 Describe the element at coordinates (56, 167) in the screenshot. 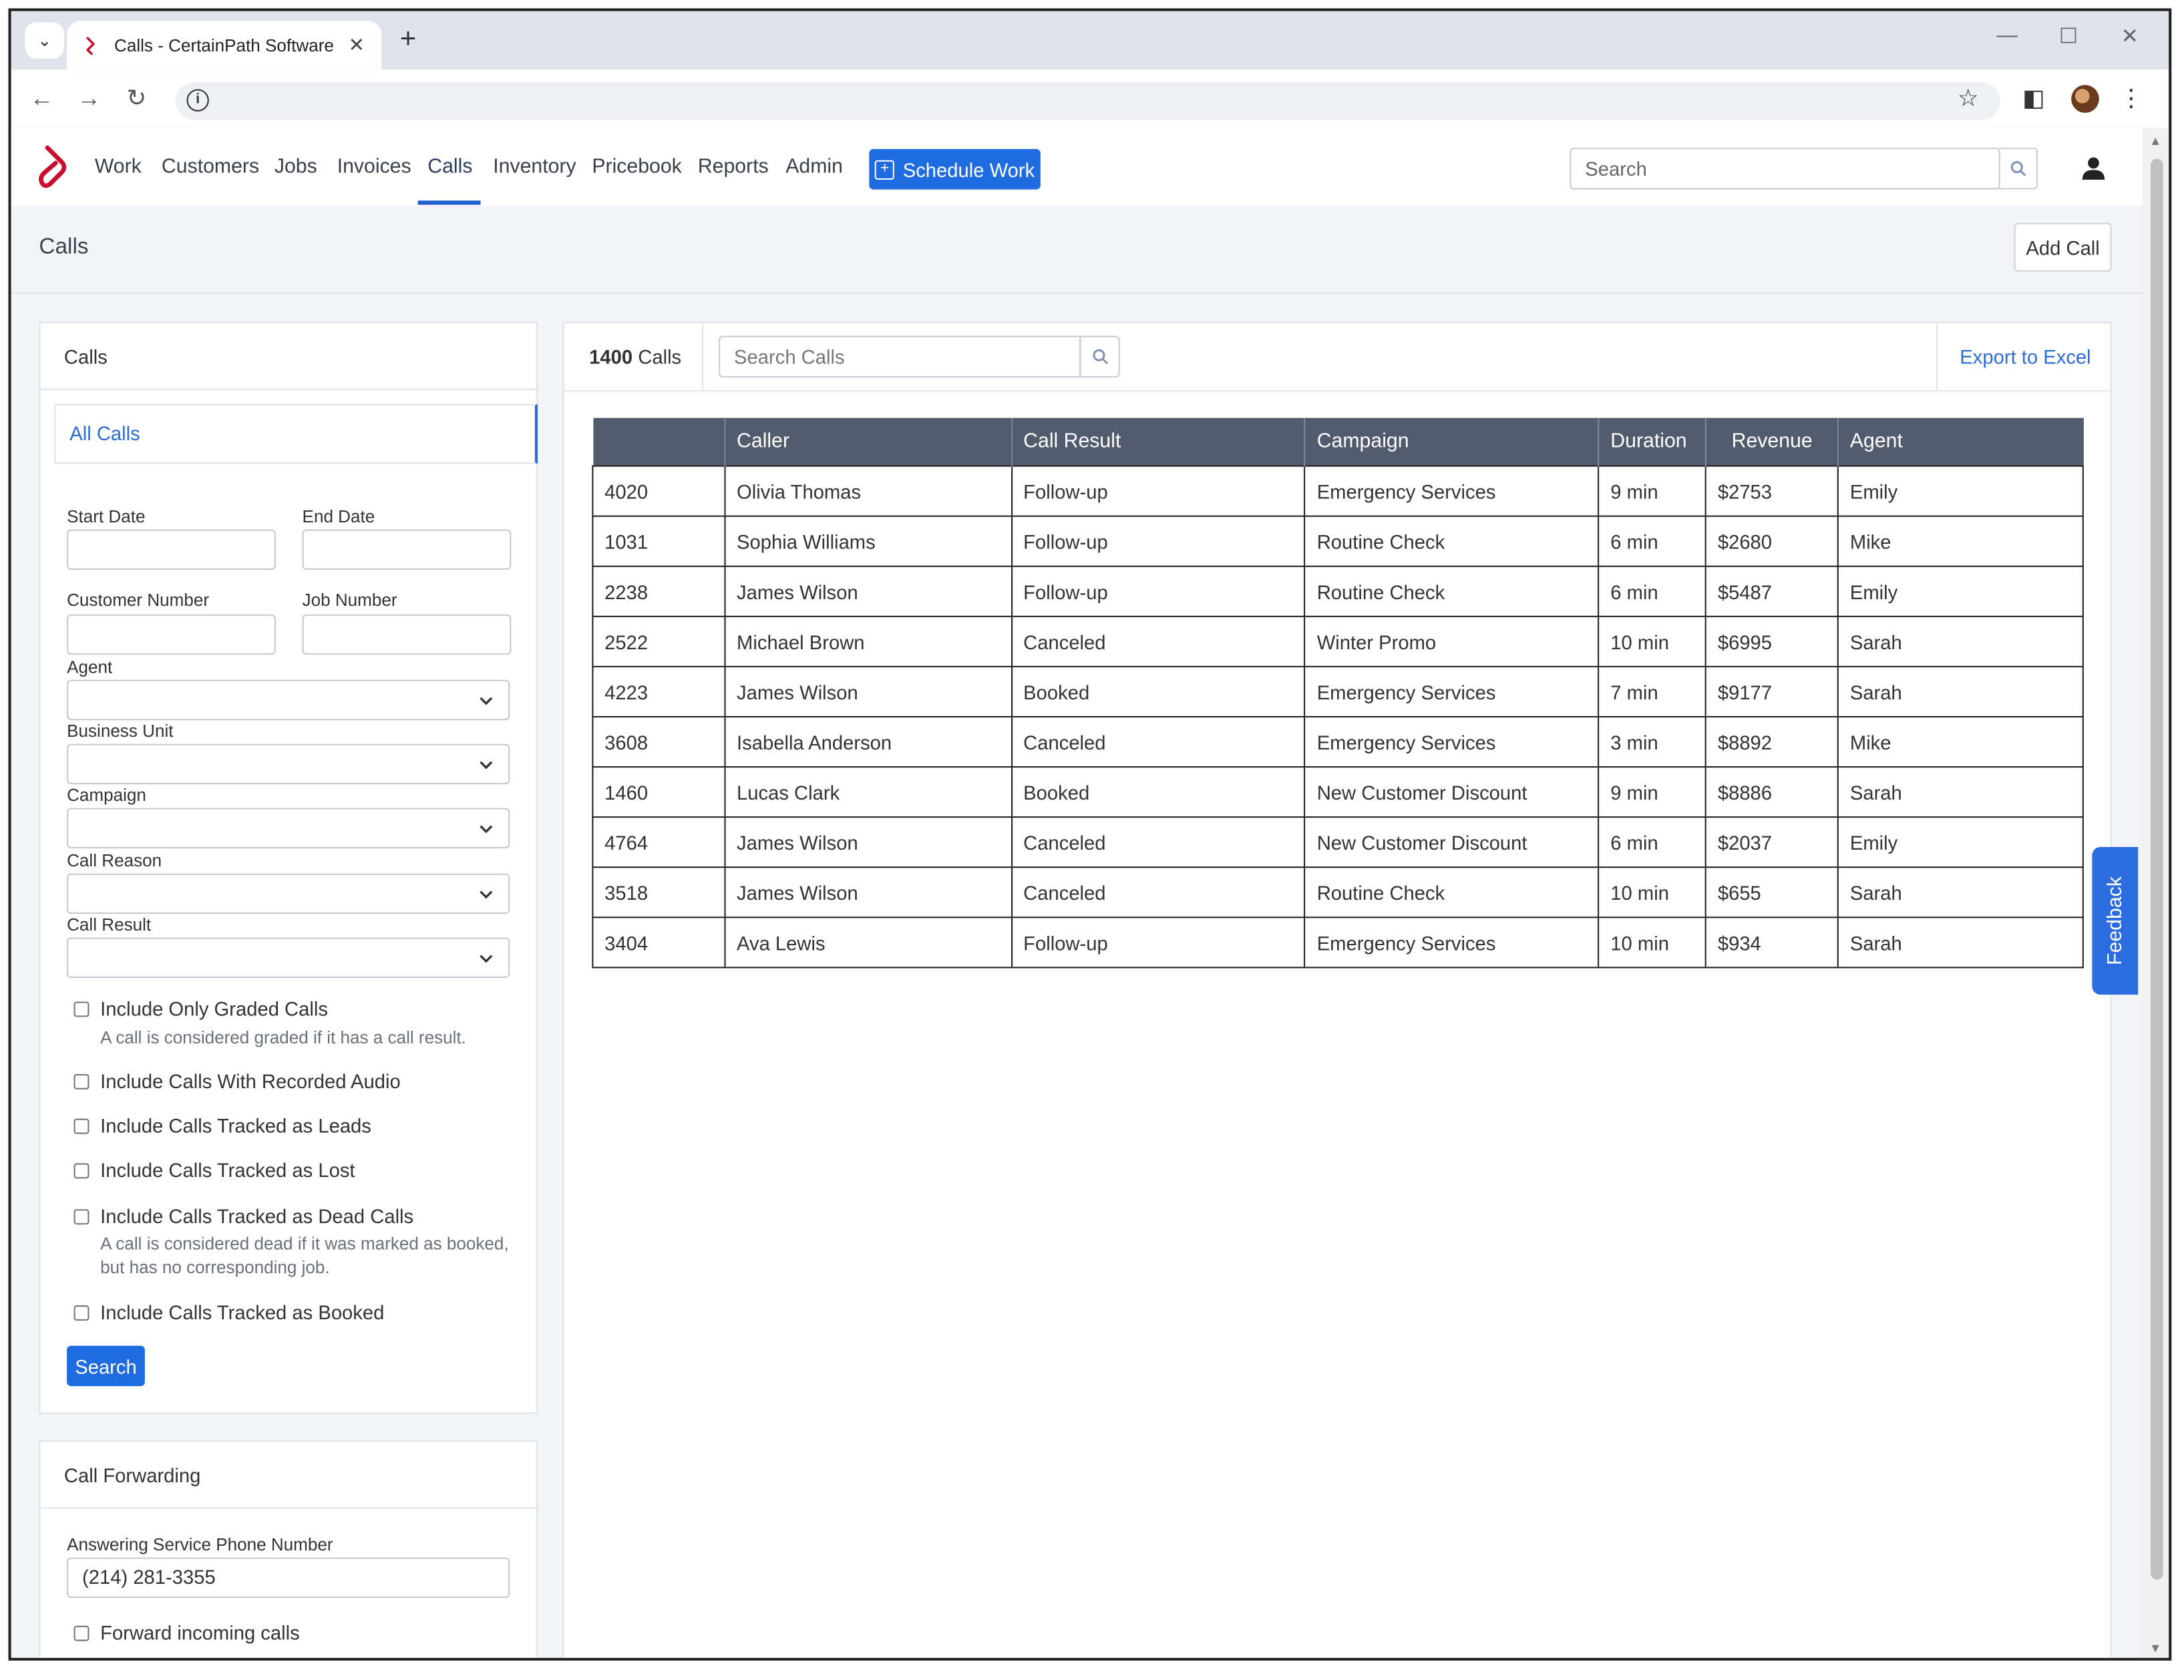

I see `certainpath-logo-icon` at that location.